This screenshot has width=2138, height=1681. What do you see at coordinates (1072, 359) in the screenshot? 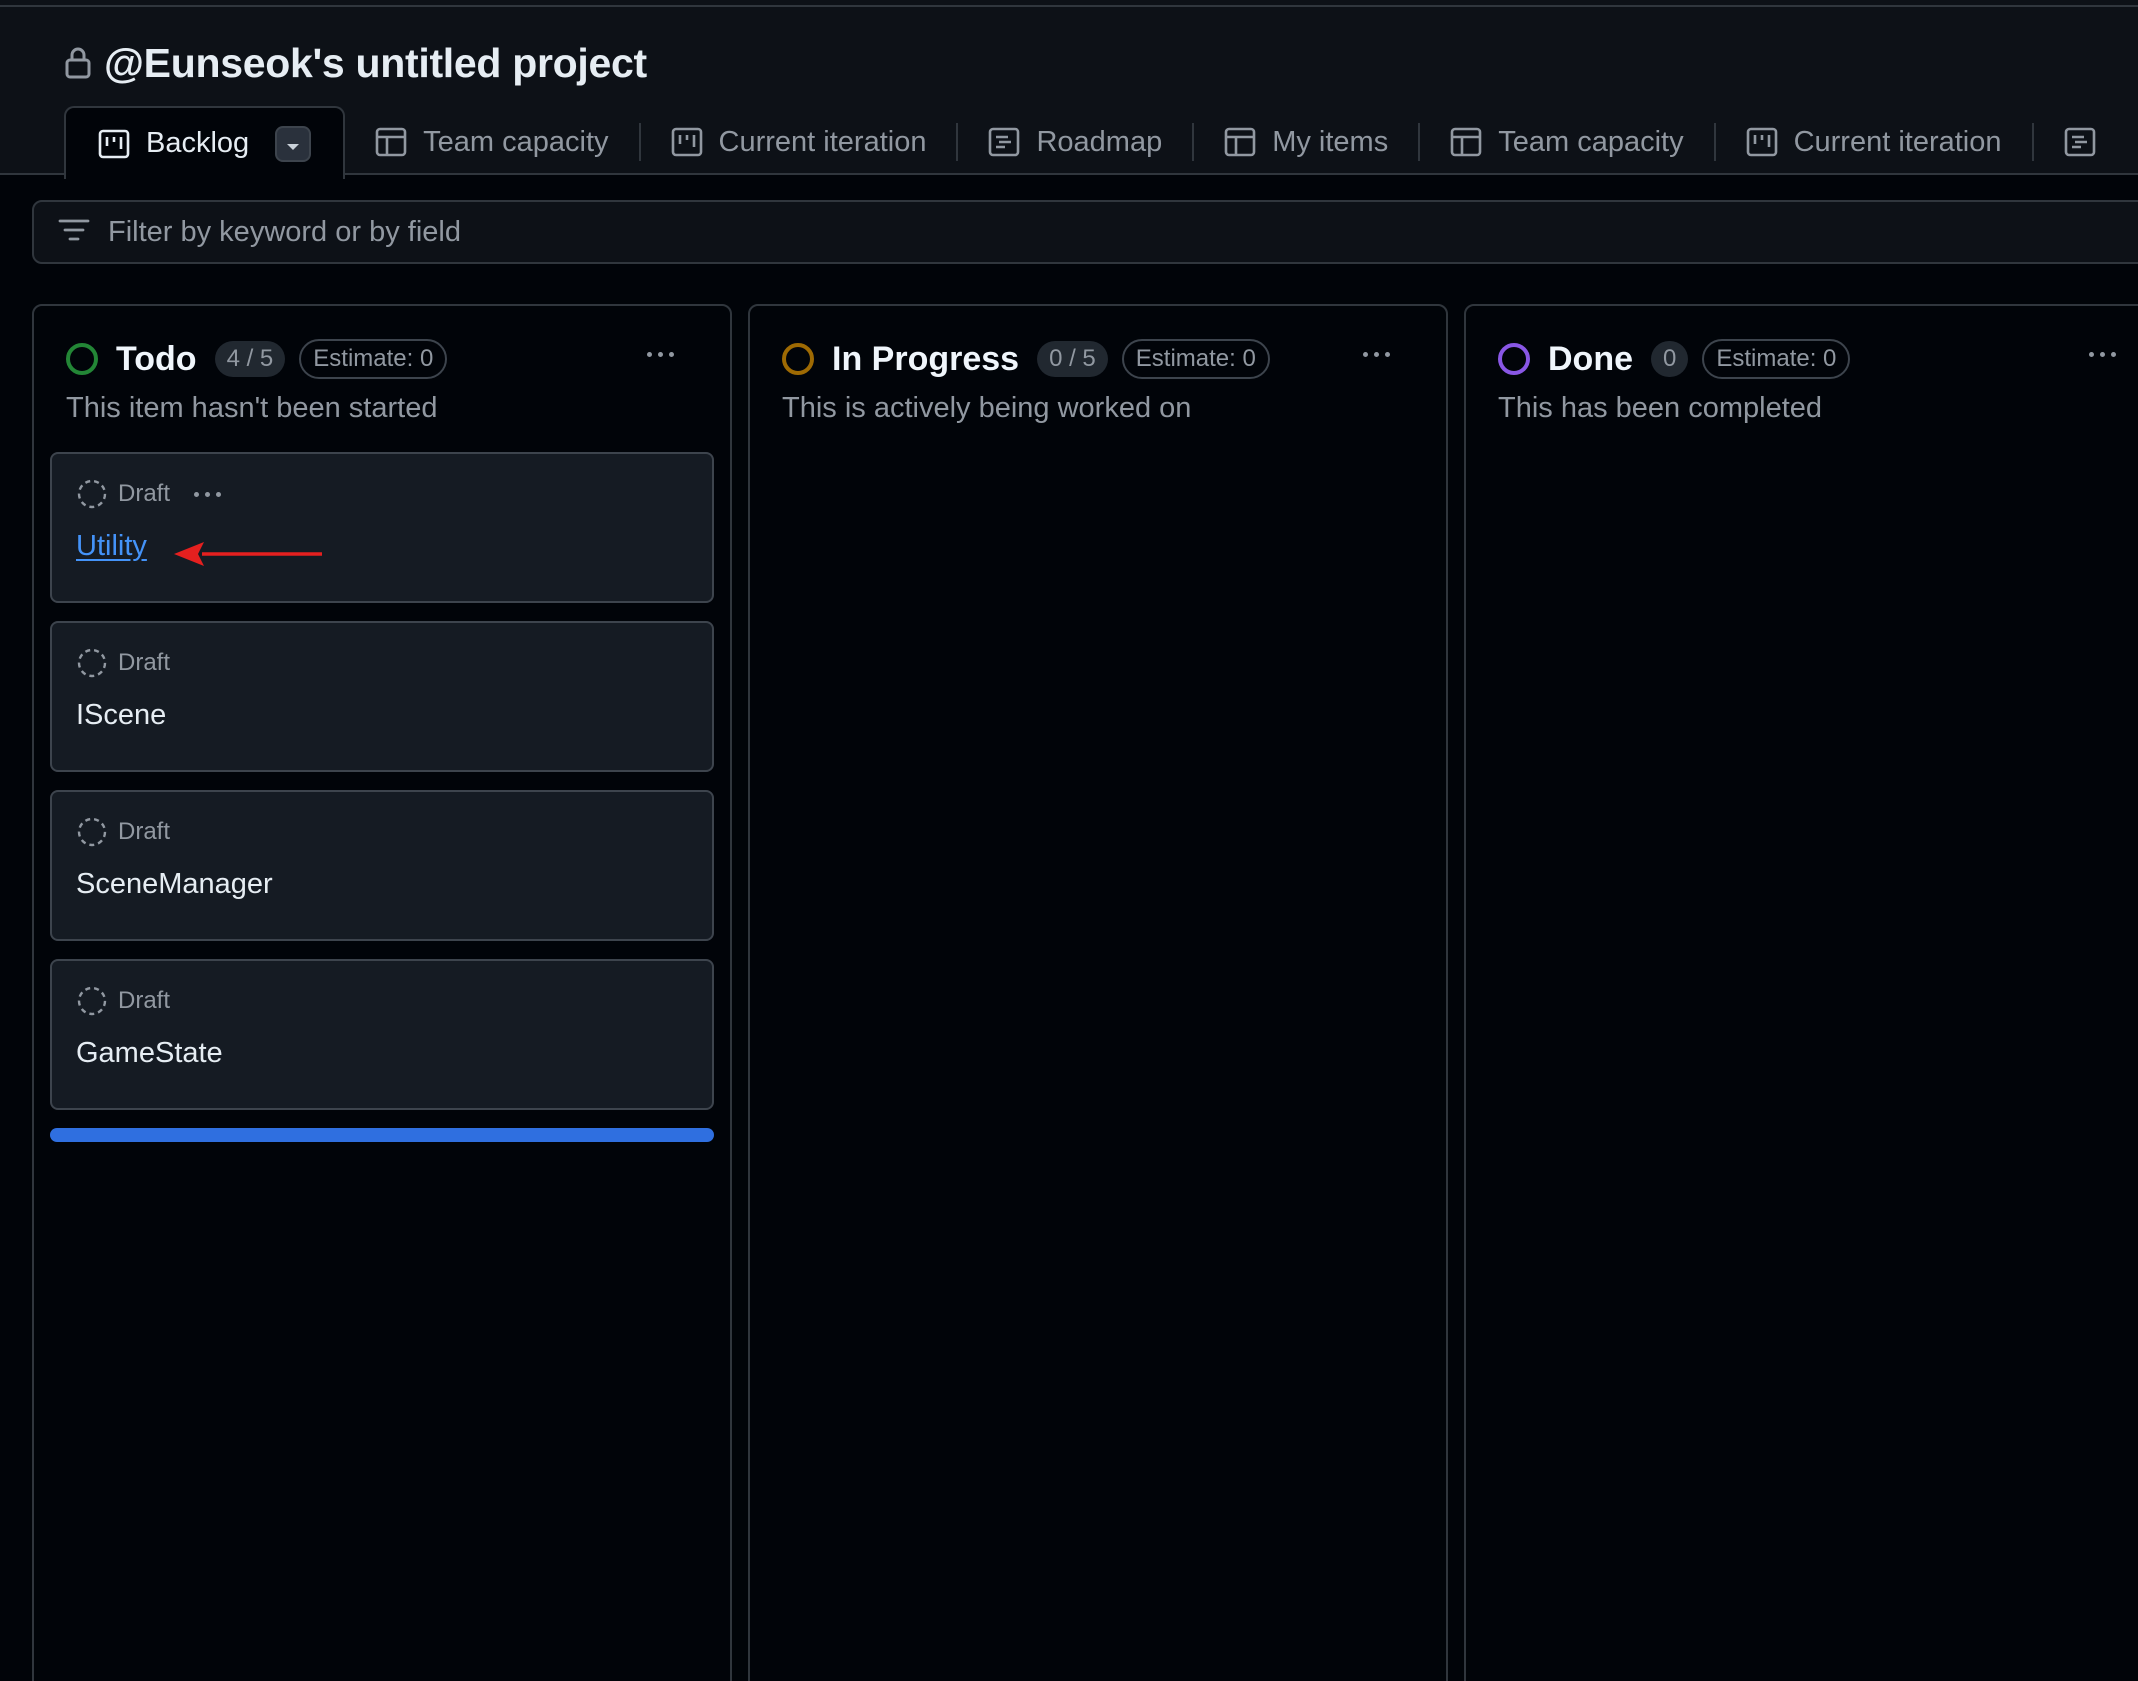
I see `count-badge: 0 / 5` at bounding box center [1072, 359].